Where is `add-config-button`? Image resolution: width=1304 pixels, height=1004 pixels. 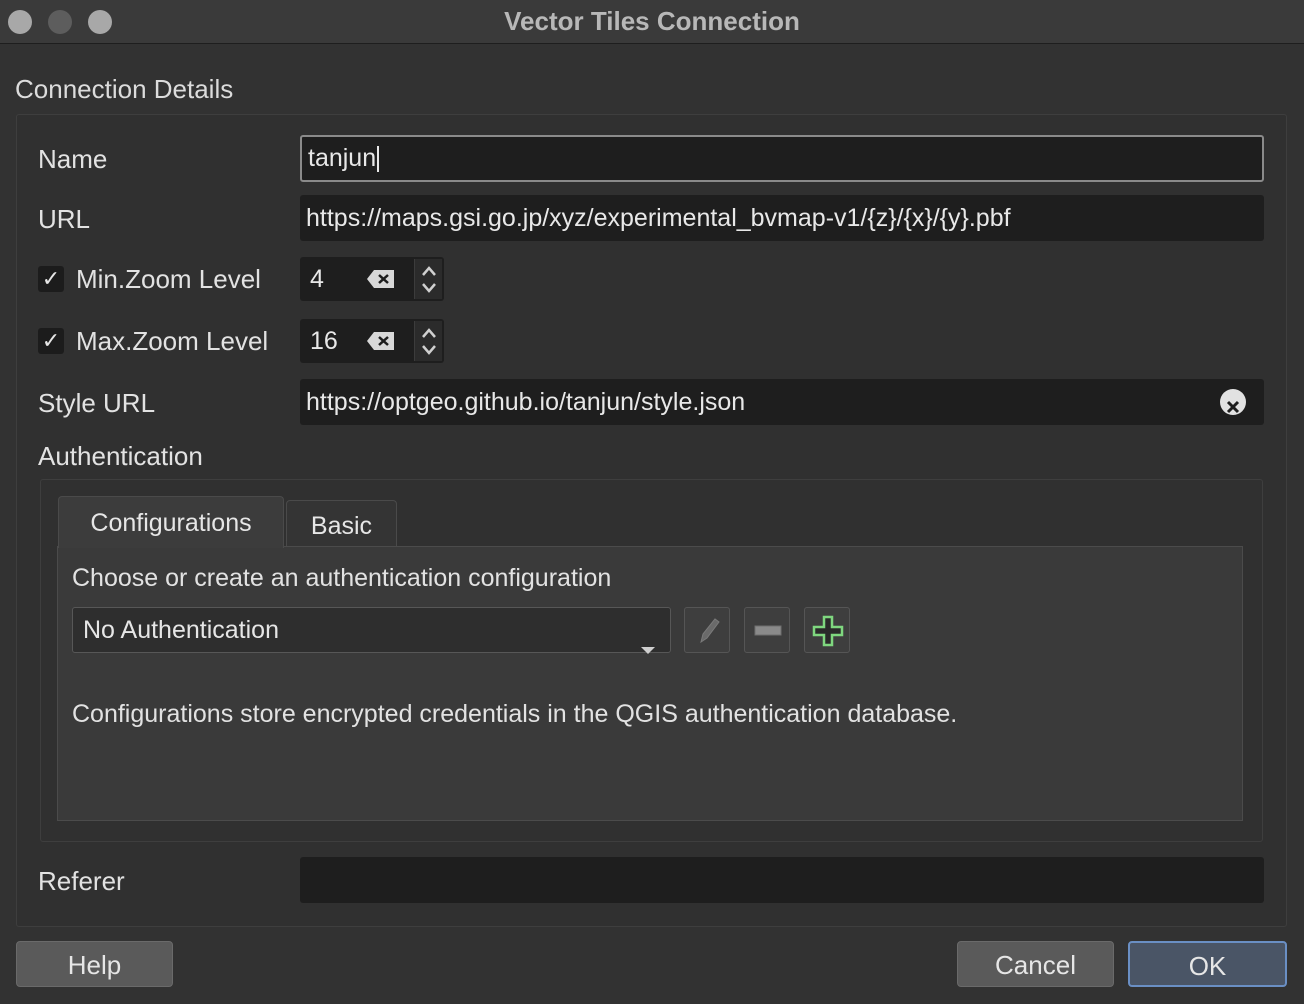
add-config-button is located at coordinates (827, 630).